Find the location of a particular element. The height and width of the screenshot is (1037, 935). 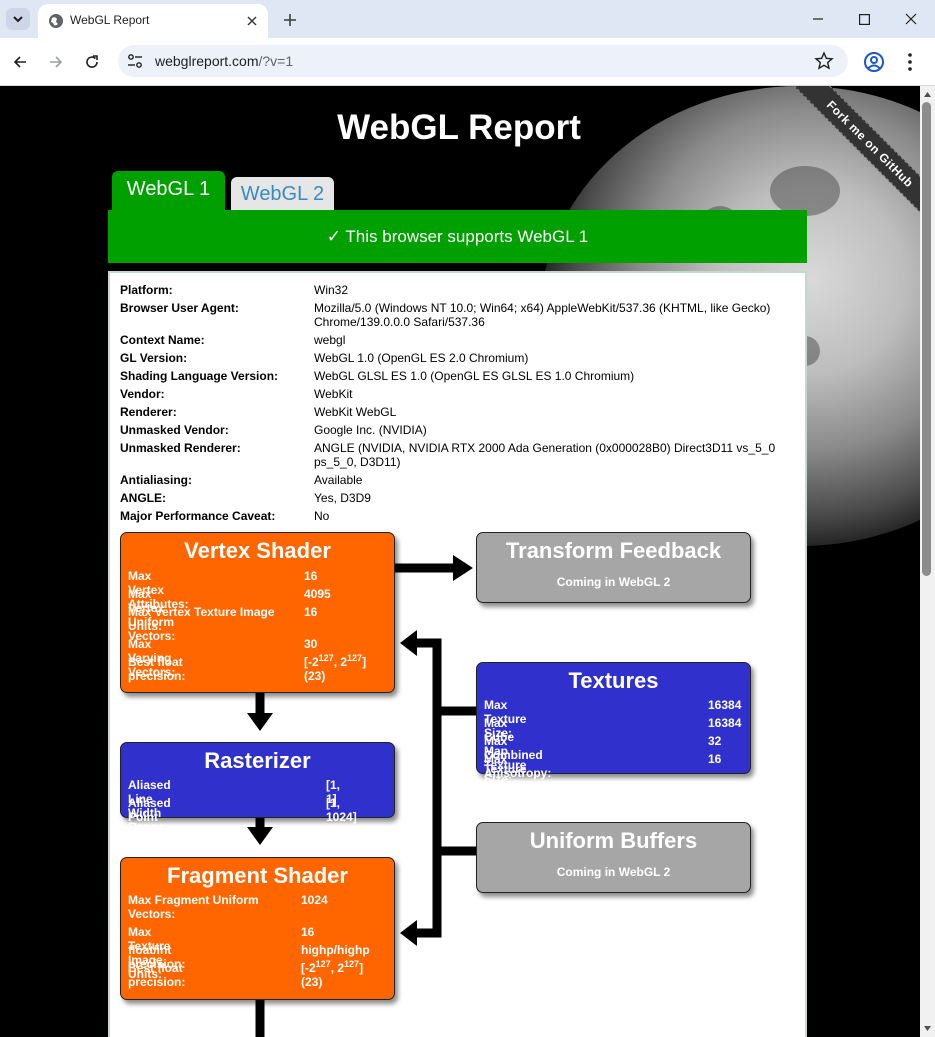

close-window-button is located at coordinates (911, 19).